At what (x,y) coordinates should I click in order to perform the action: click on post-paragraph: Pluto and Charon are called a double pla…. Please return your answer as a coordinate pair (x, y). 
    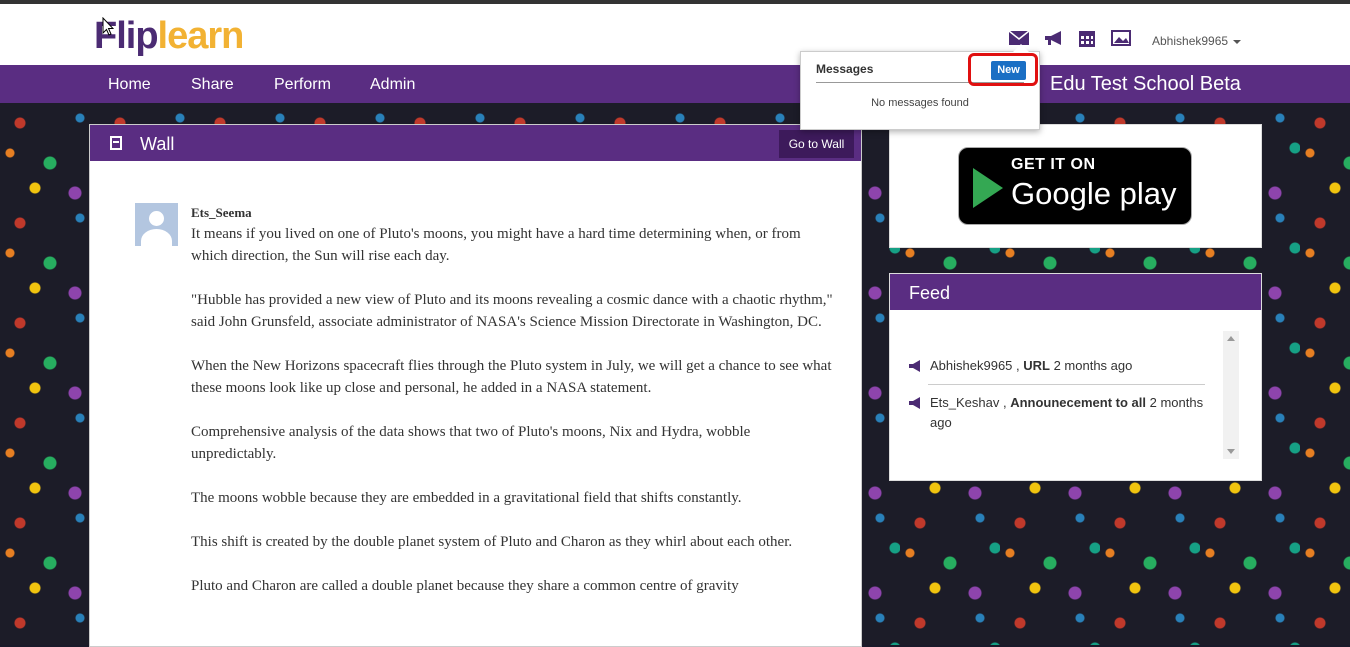
    Looking at the image, I should click on (465, 586).